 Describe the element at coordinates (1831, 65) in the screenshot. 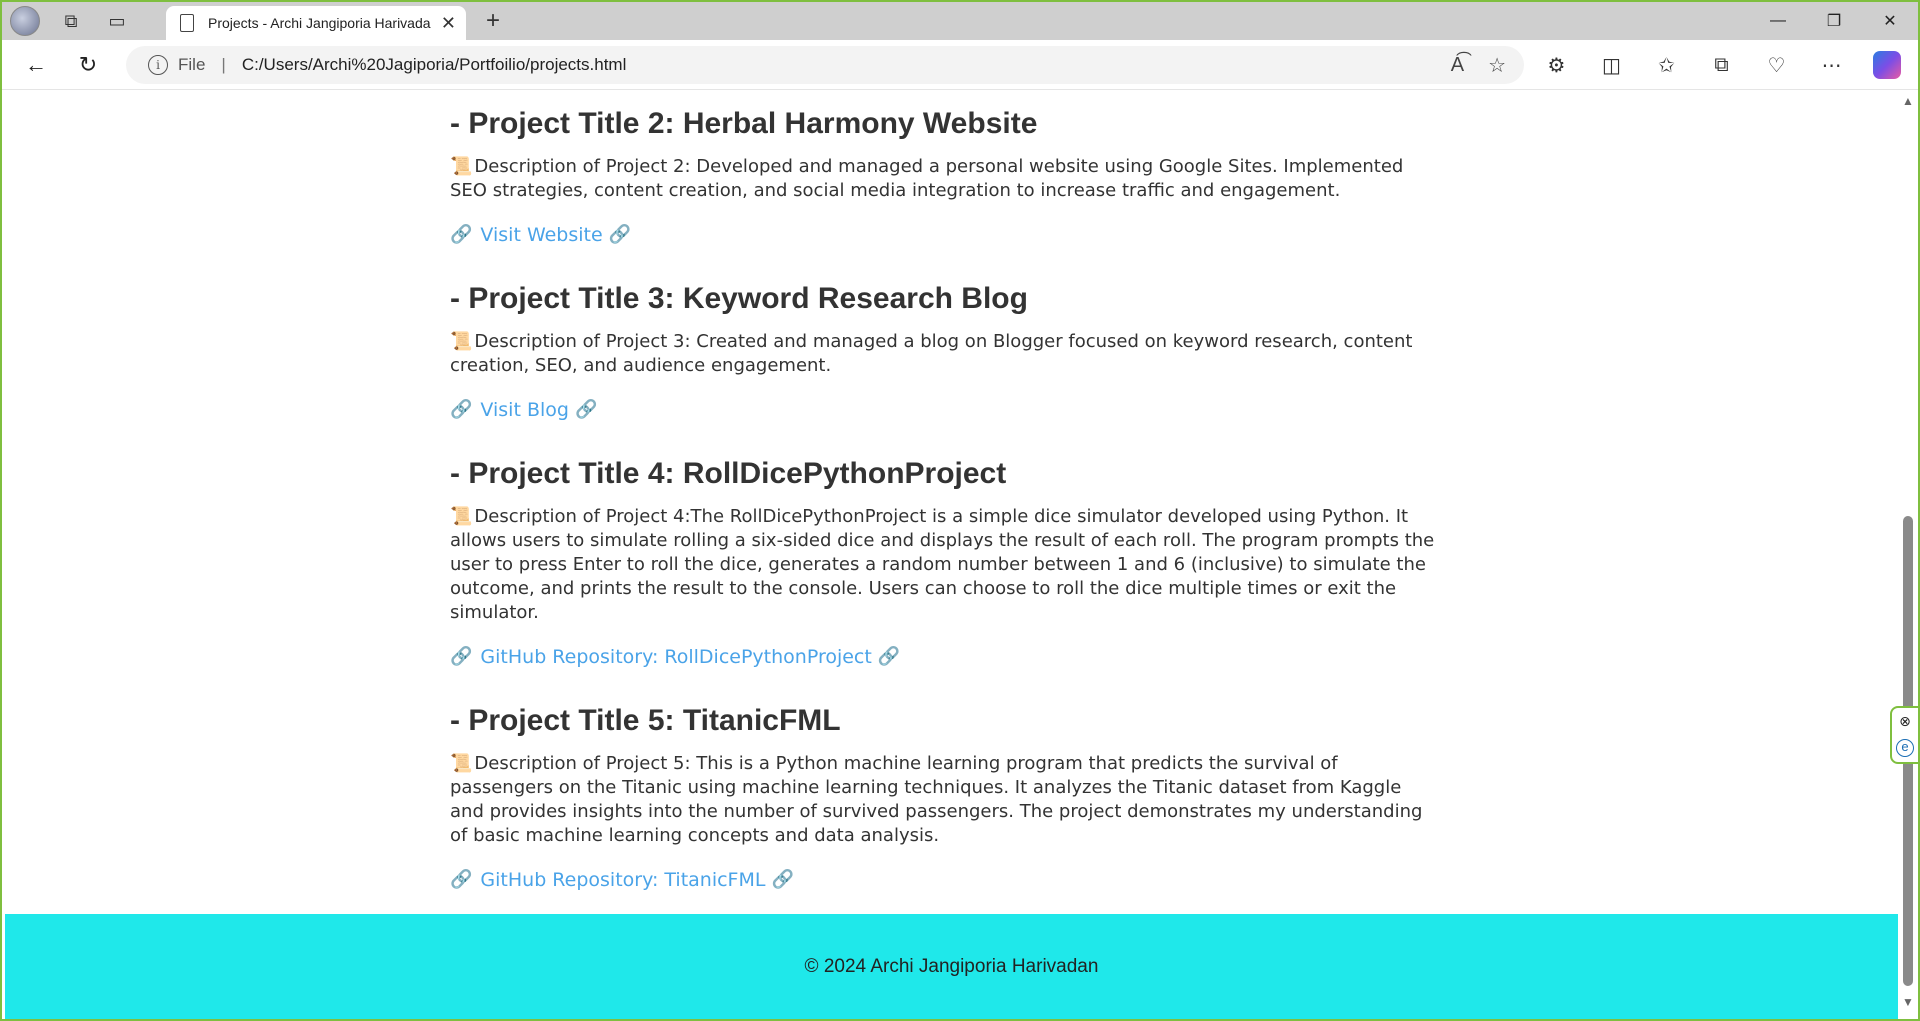

I see `more-menu-icon: ⋯` at that location.